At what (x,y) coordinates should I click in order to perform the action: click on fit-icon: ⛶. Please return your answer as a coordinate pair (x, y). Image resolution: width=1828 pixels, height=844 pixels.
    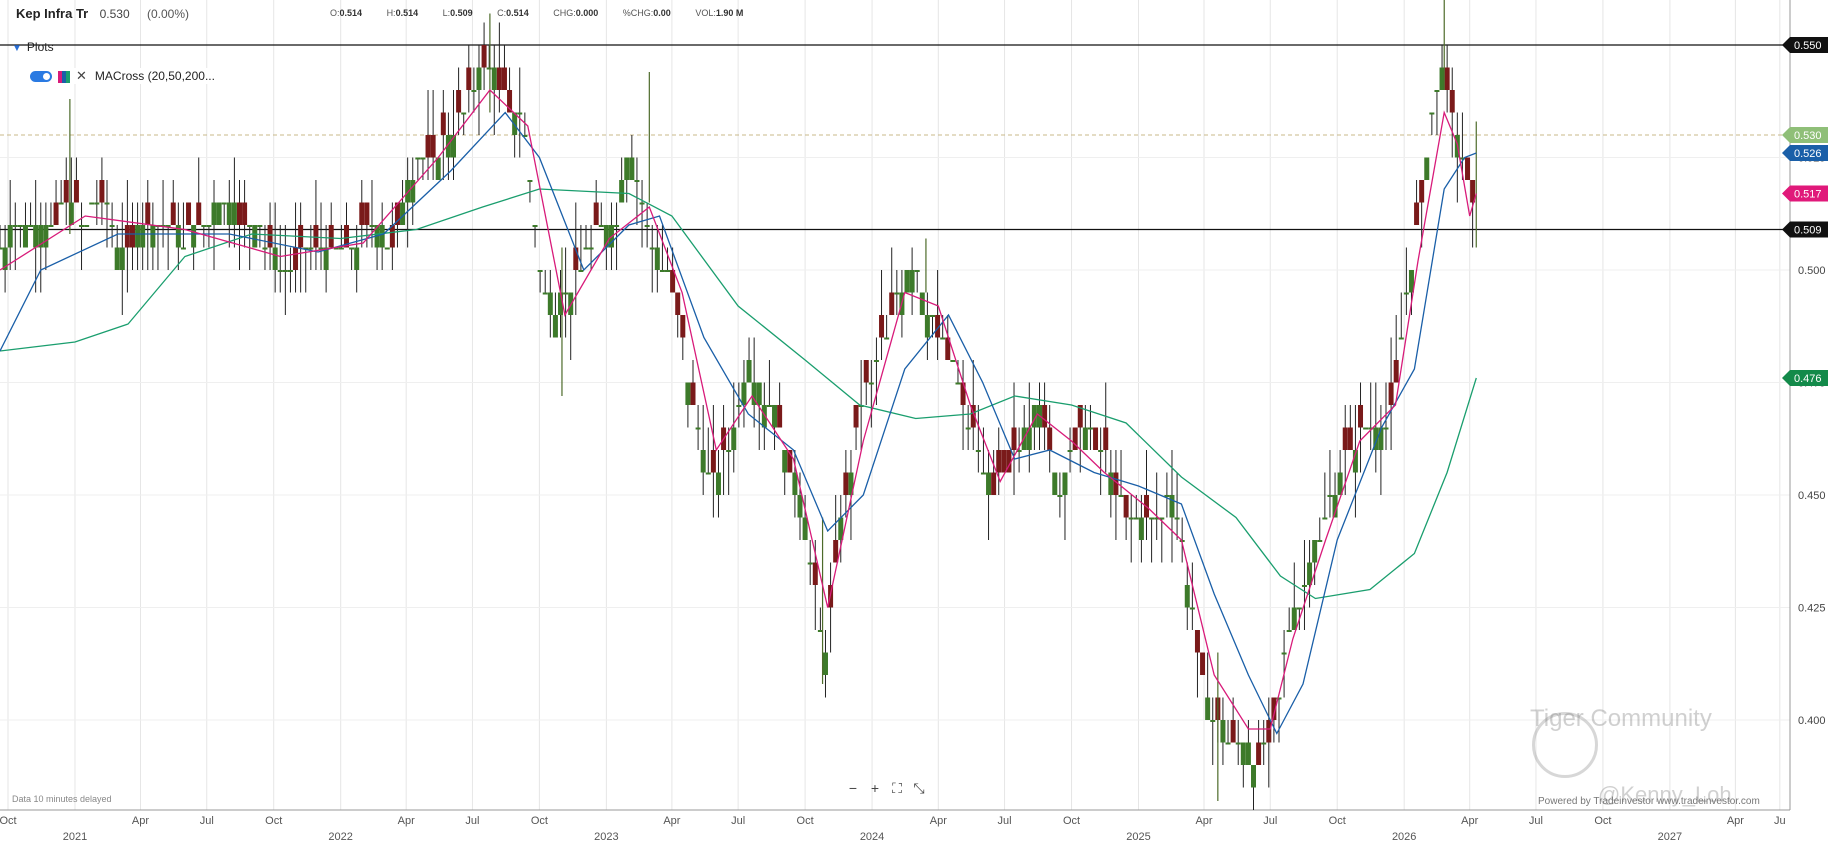
    Looking at the image, I should click on (897, 788).